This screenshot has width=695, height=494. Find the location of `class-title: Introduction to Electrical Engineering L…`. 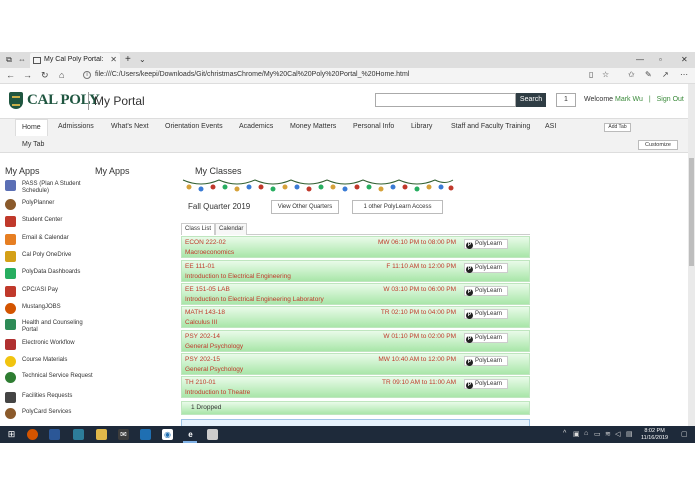

class-title: Introduction to Electrical Engineering L… is located at coordinates (254, 299).